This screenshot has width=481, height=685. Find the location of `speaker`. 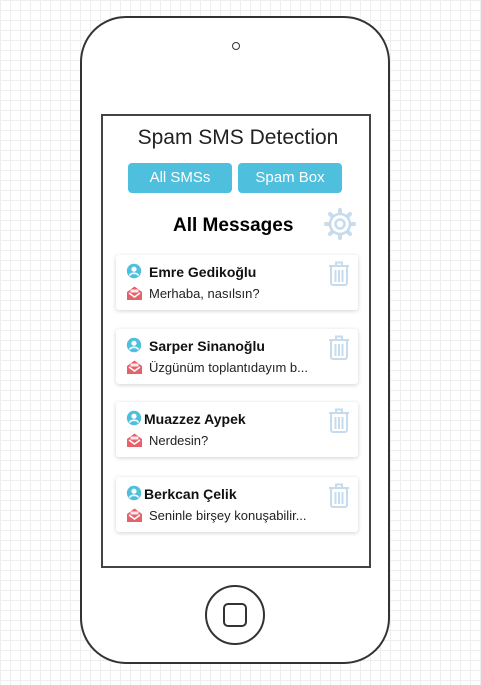

speaker is located at coordinates (236, 46).